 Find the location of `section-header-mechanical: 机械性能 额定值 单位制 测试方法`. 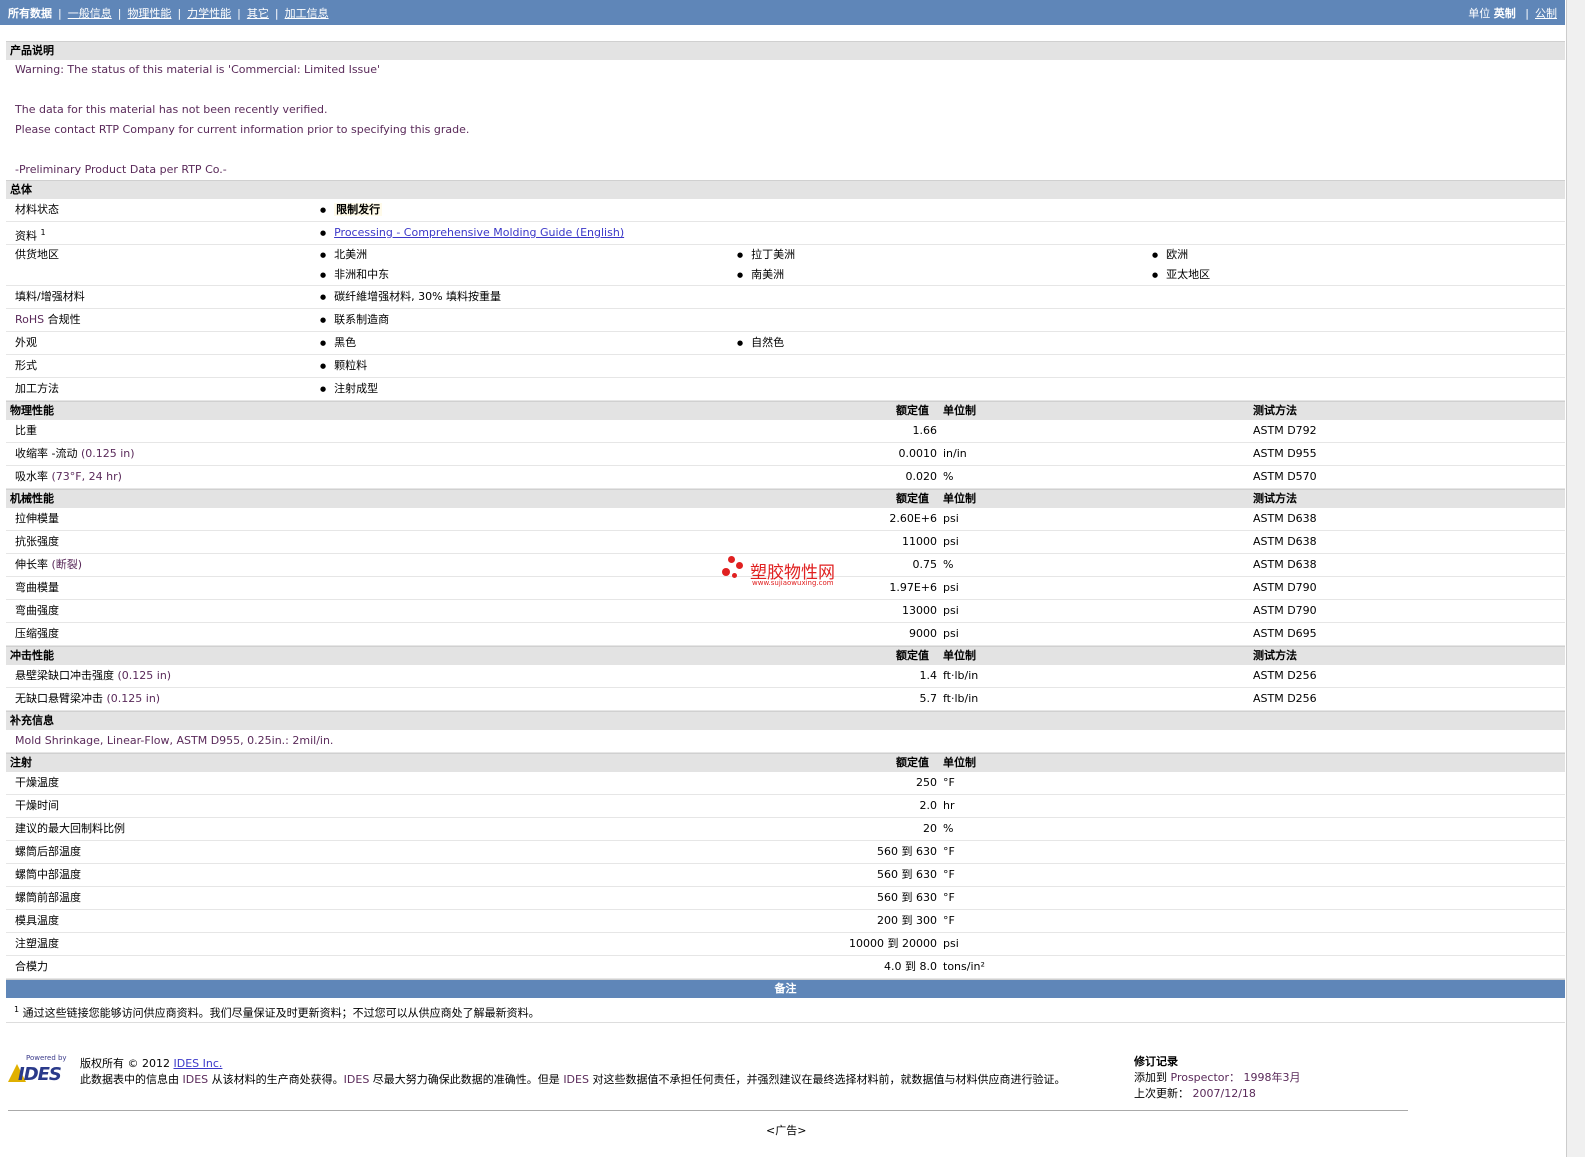

section-header-mechanical: 机械性能 额定值 单位制 测试方法 is located at coordinates (785, 498).